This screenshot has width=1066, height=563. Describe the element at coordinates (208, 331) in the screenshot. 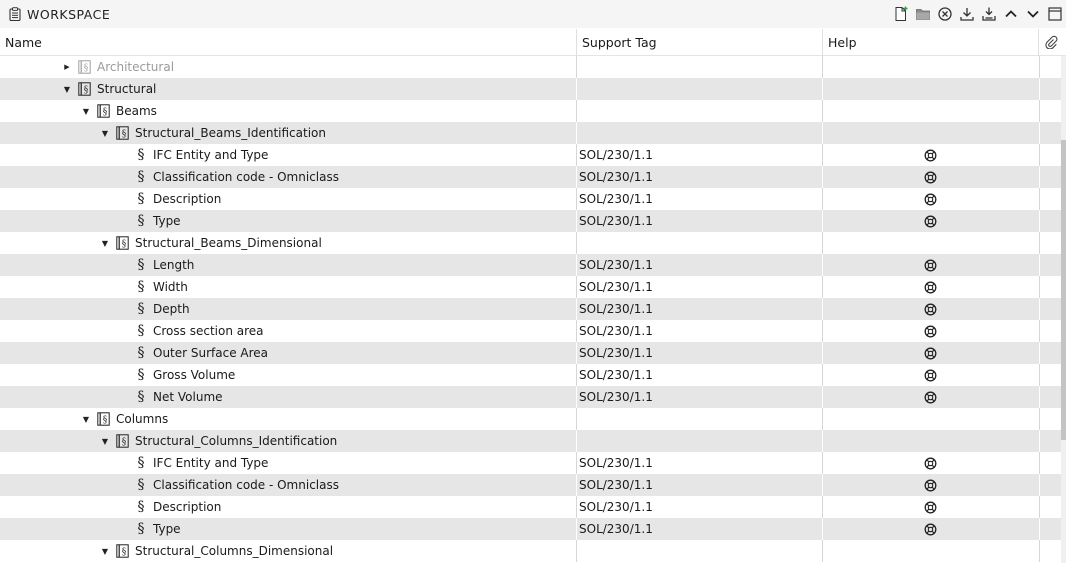

I see `tree-item-label: Cross section area` at that location.